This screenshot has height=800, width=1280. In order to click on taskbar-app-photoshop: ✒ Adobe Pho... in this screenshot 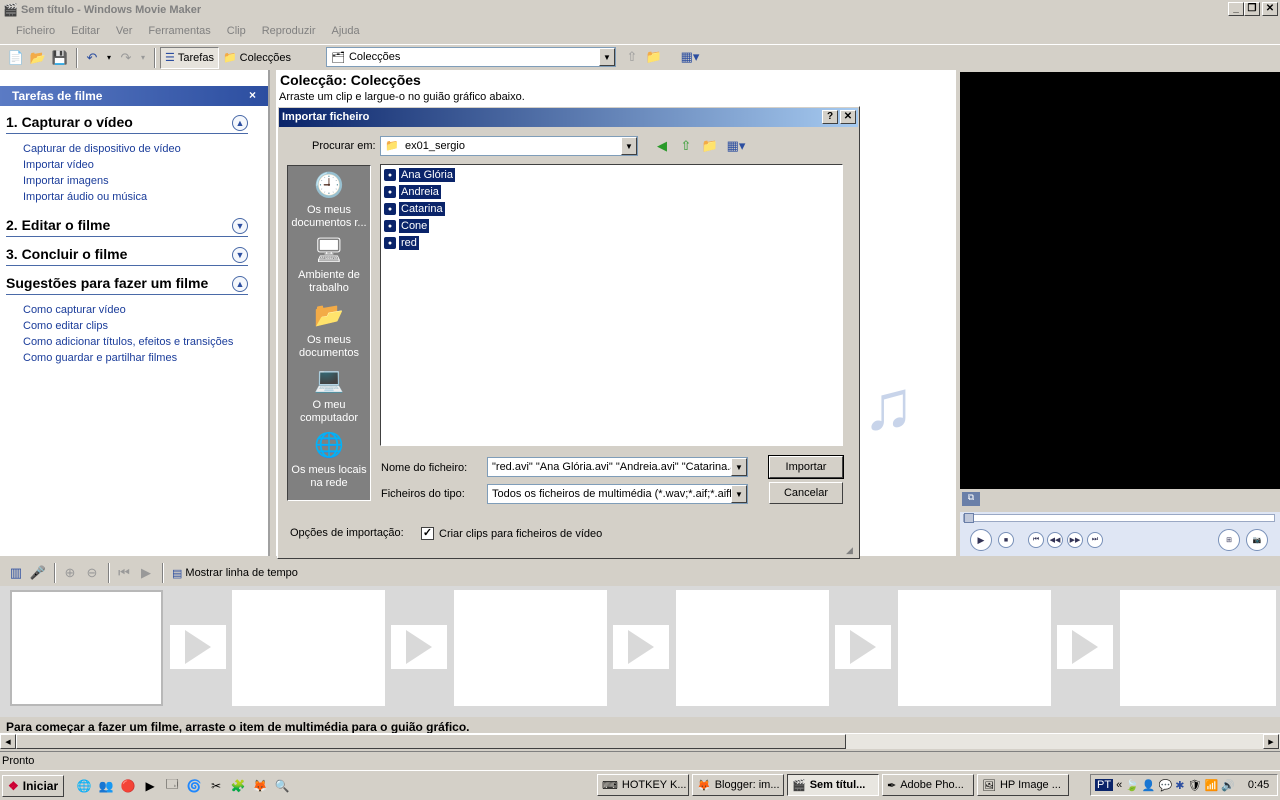, I will do `click(928, 785)`.